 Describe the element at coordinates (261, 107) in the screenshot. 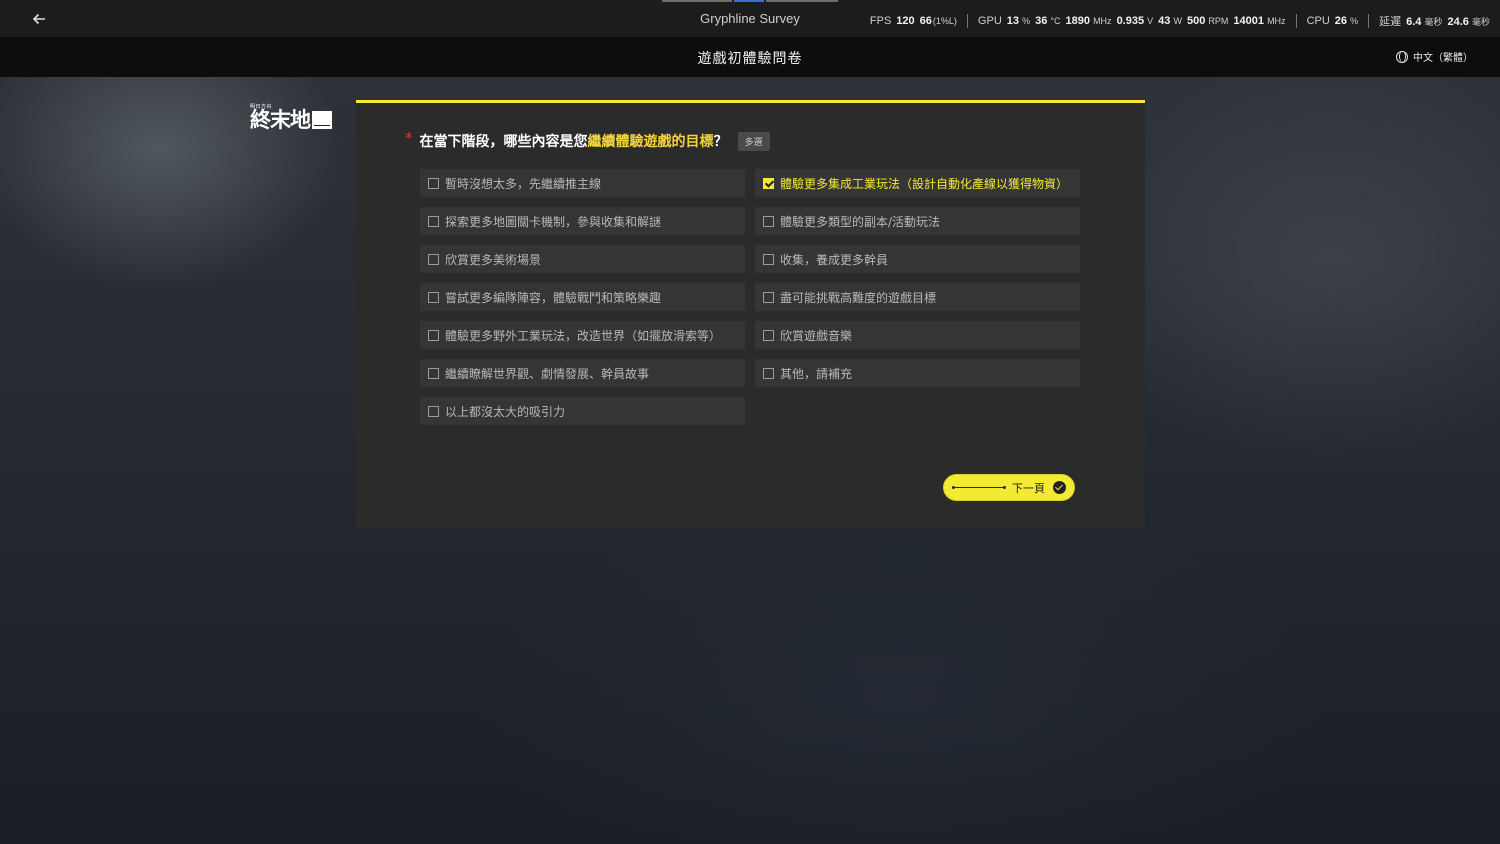

I see `logo-subtitle: 明日方舟` at that location.